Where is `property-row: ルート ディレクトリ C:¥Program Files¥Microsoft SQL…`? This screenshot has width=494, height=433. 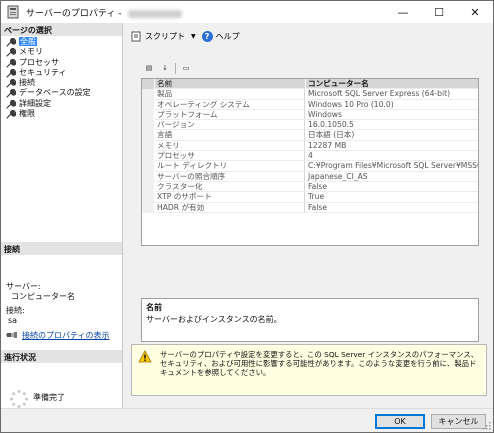
property-row: ルート ディレクトリ C:¥Program Files¥Microsoft SQL… is located at coordinates (310, 166).